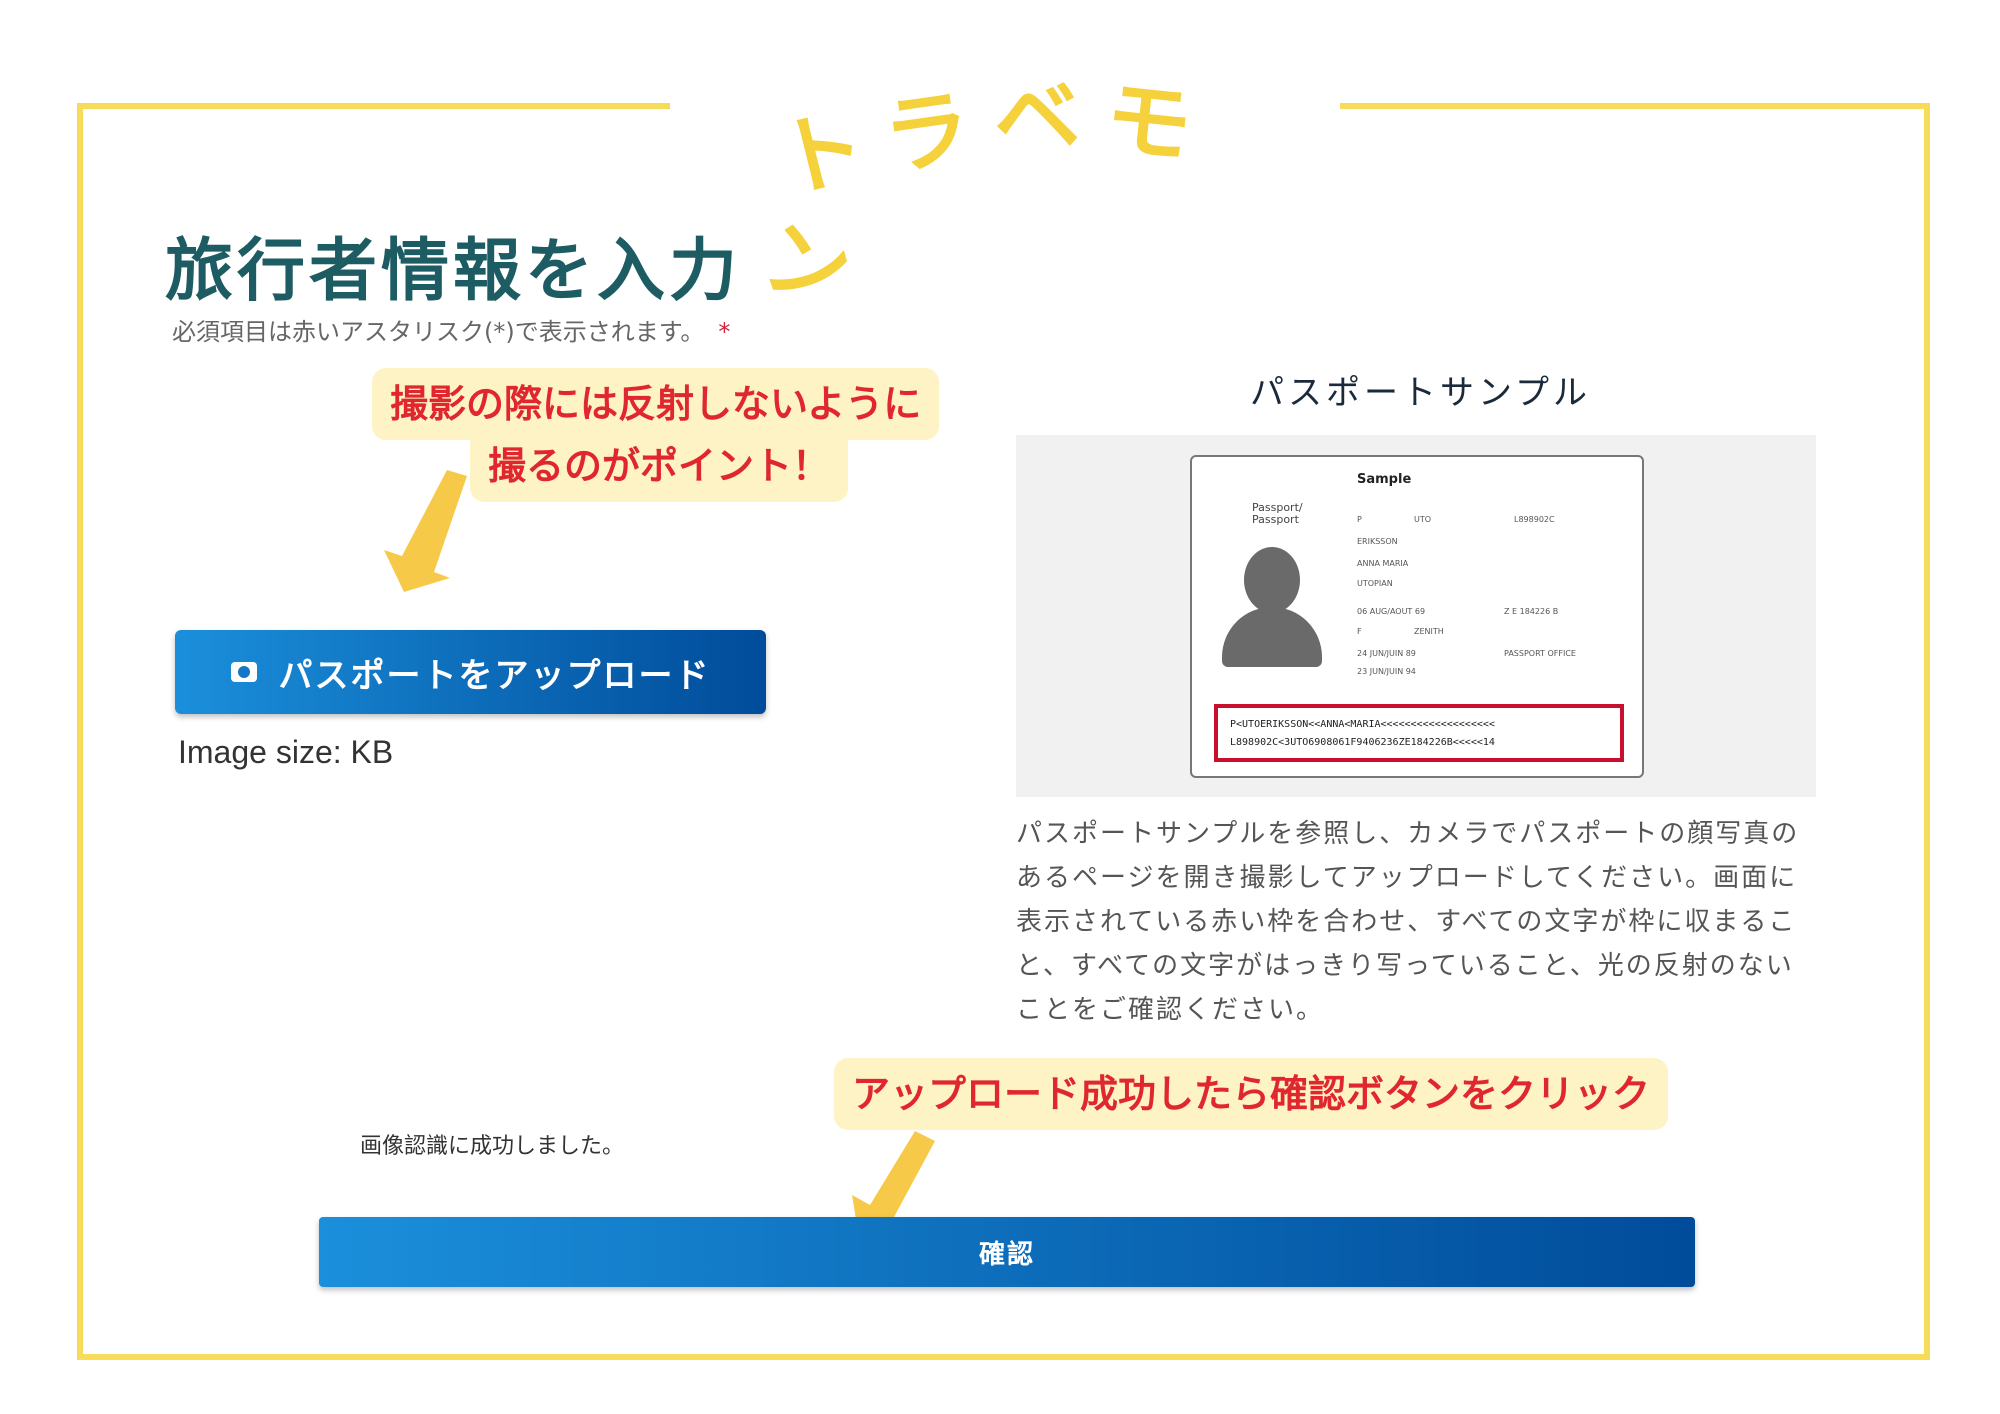  I want to click on passport-field: Z E 184226 B, so click(1531, 611).